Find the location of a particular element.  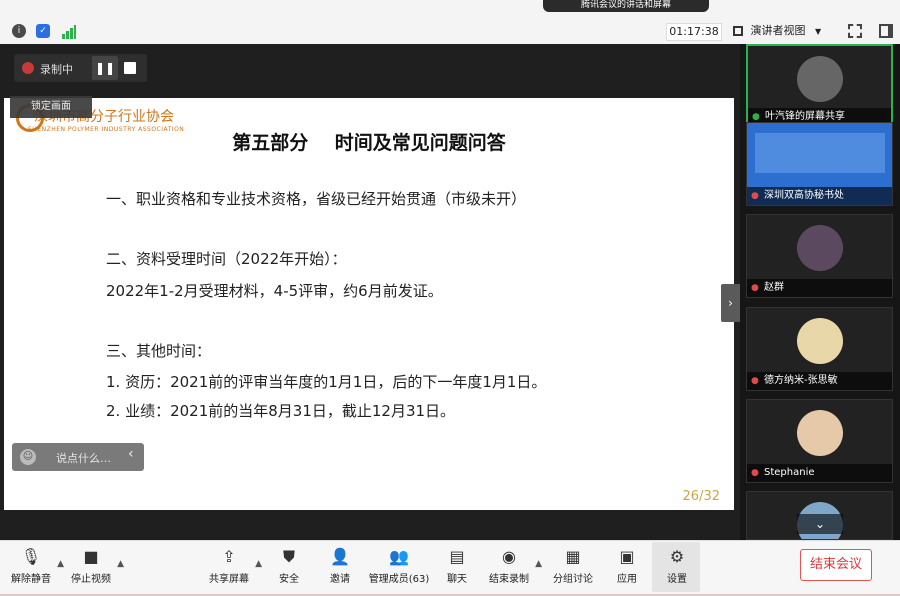

video-camera-icon: ■ is located at coordinates (91, 556).